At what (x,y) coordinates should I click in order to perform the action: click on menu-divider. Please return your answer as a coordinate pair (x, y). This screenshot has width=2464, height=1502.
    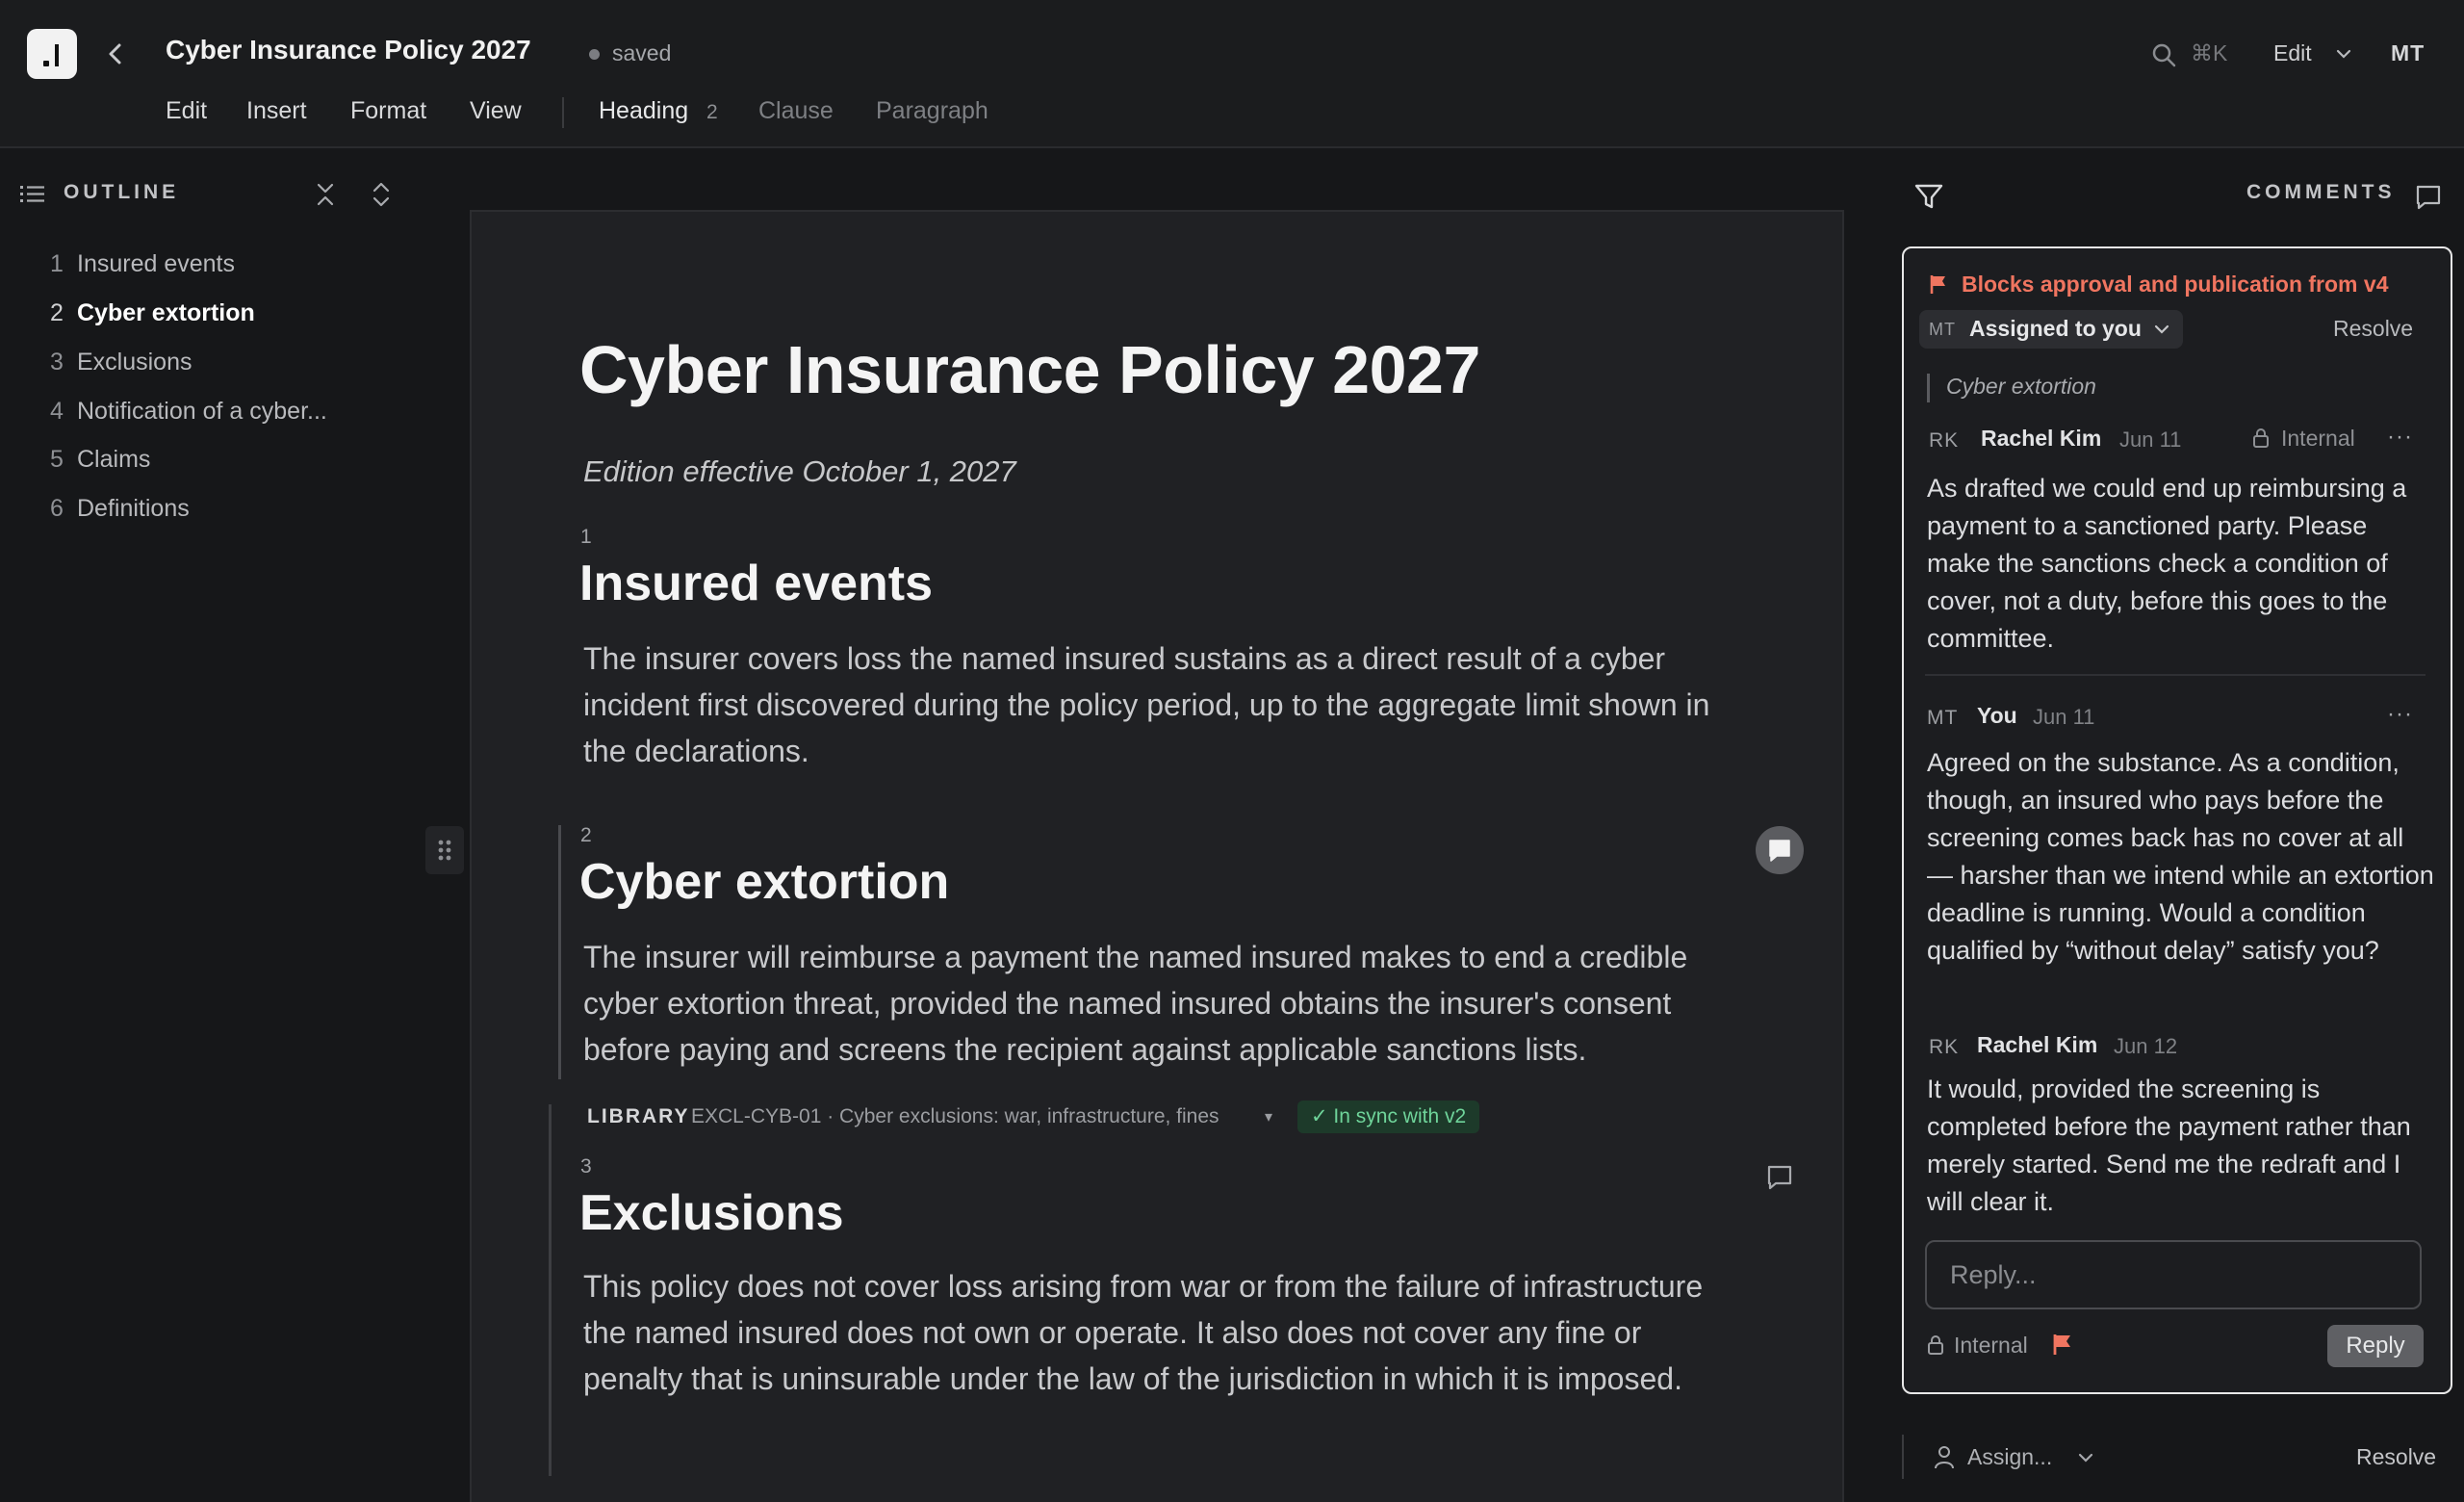
    Looking at the image, I should click on (563, 112).